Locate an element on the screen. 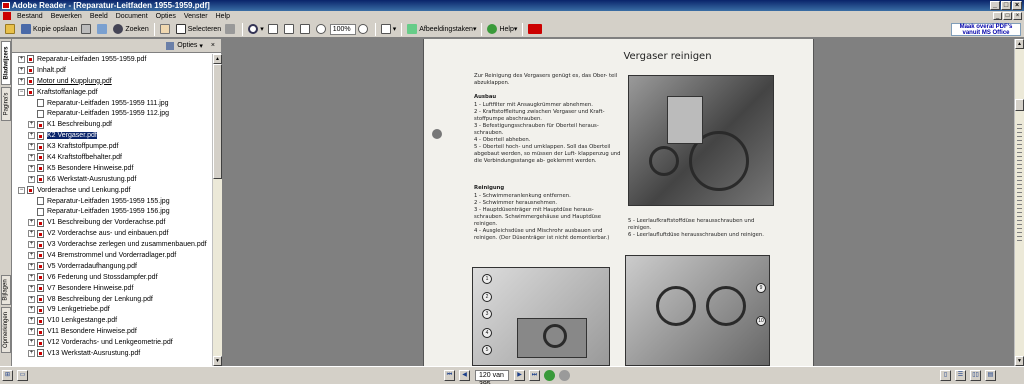 Image resolution: width=1024 pixels, height=384 pixels. bookmark-item: + Inhalt.pdf is located at coordinates (112, 70).